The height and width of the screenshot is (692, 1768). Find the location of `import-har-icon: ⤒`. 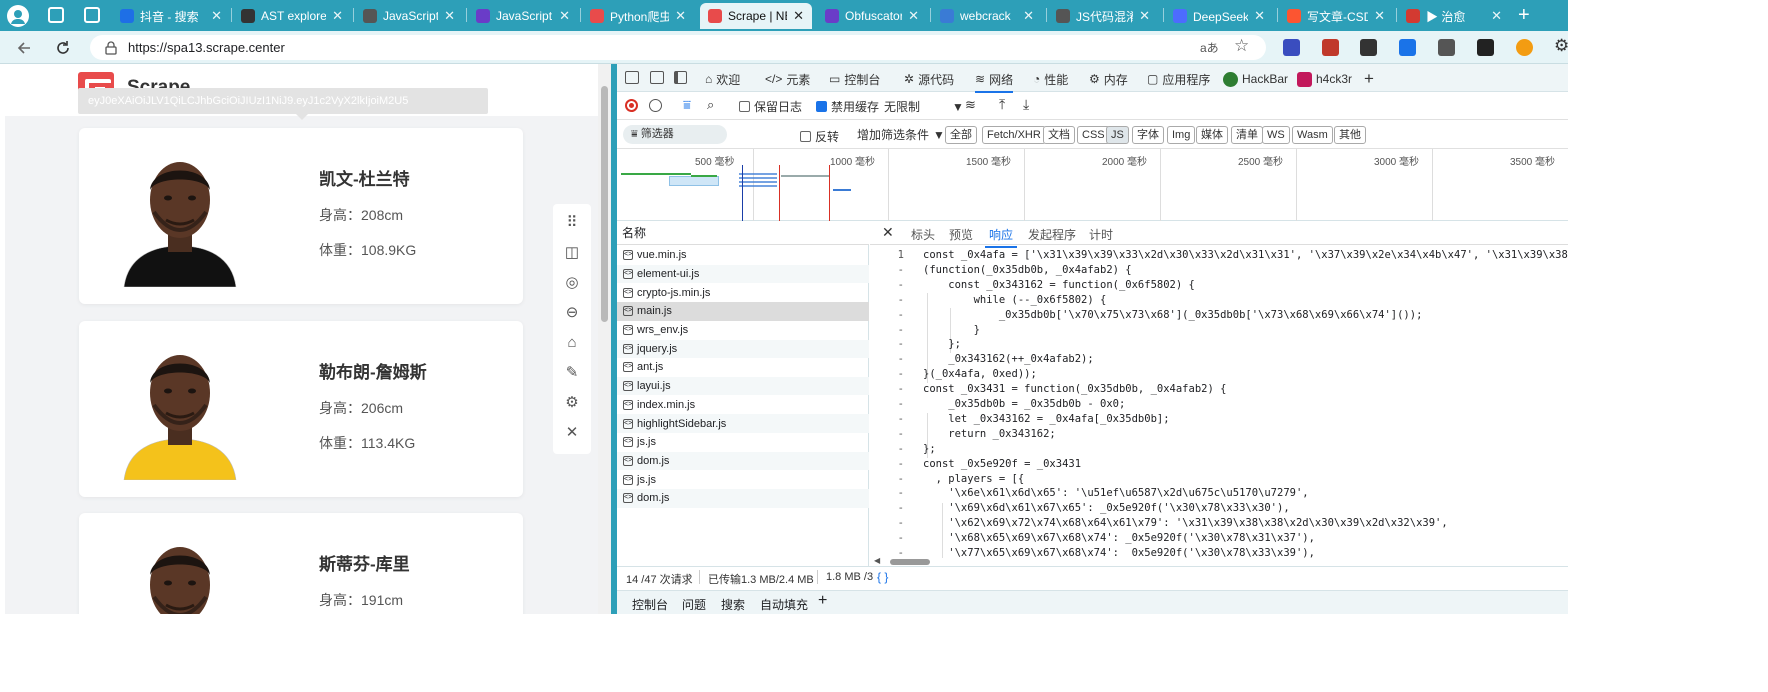

import-har-icon: ⤒ is located at coordinates (1002, 104).